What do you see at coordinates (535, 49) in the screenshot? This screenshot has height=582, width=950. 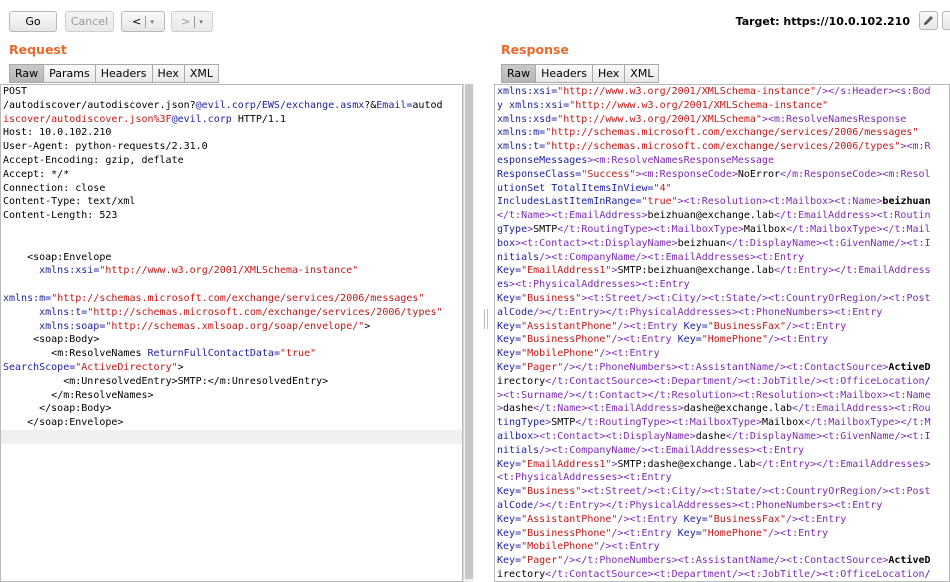 I see `response-title: Response` at bounding box center [535, 49].